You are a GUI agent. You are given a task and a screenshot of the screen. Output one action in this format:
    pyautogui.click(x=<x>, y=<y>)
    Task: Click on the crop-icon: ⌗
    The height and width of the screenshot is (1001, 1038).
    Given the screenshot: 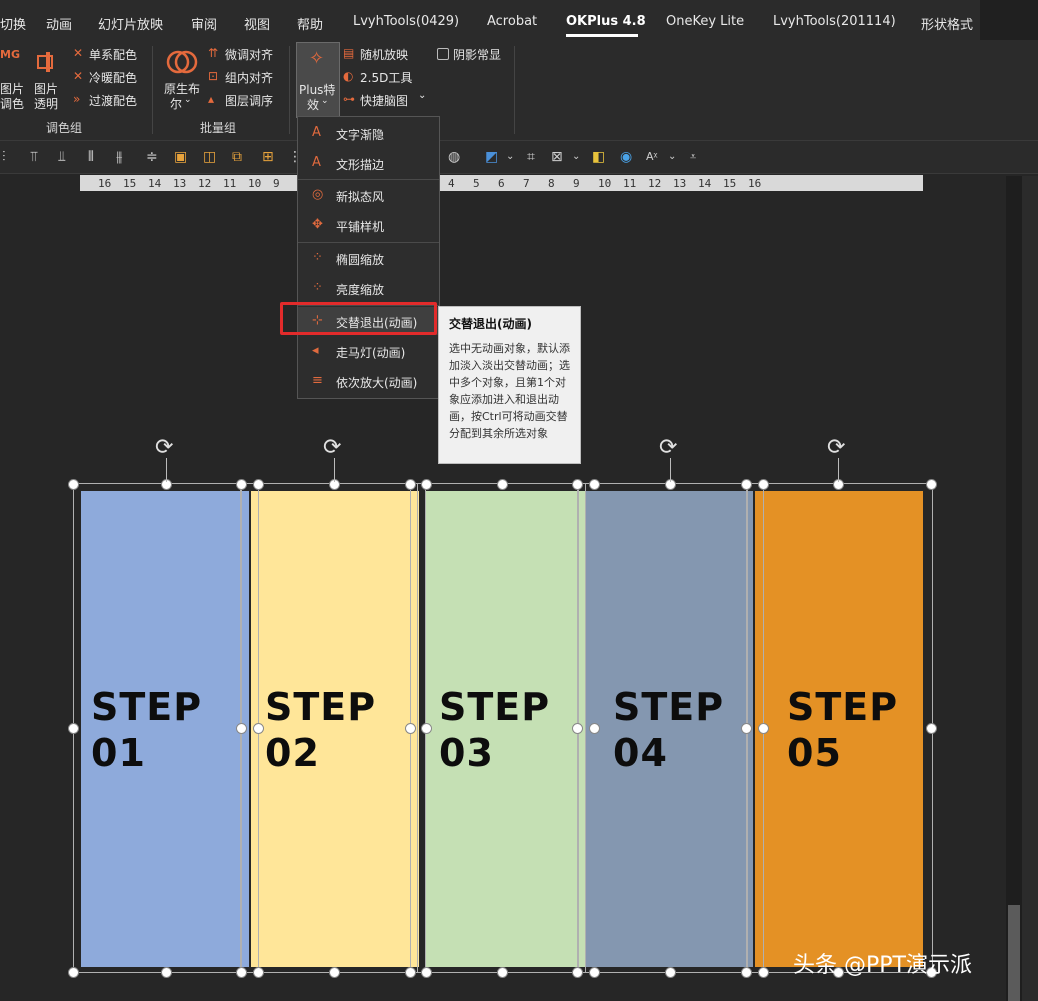 What is the action you would take?
    pyautogui.click(x=531, y=157)
    